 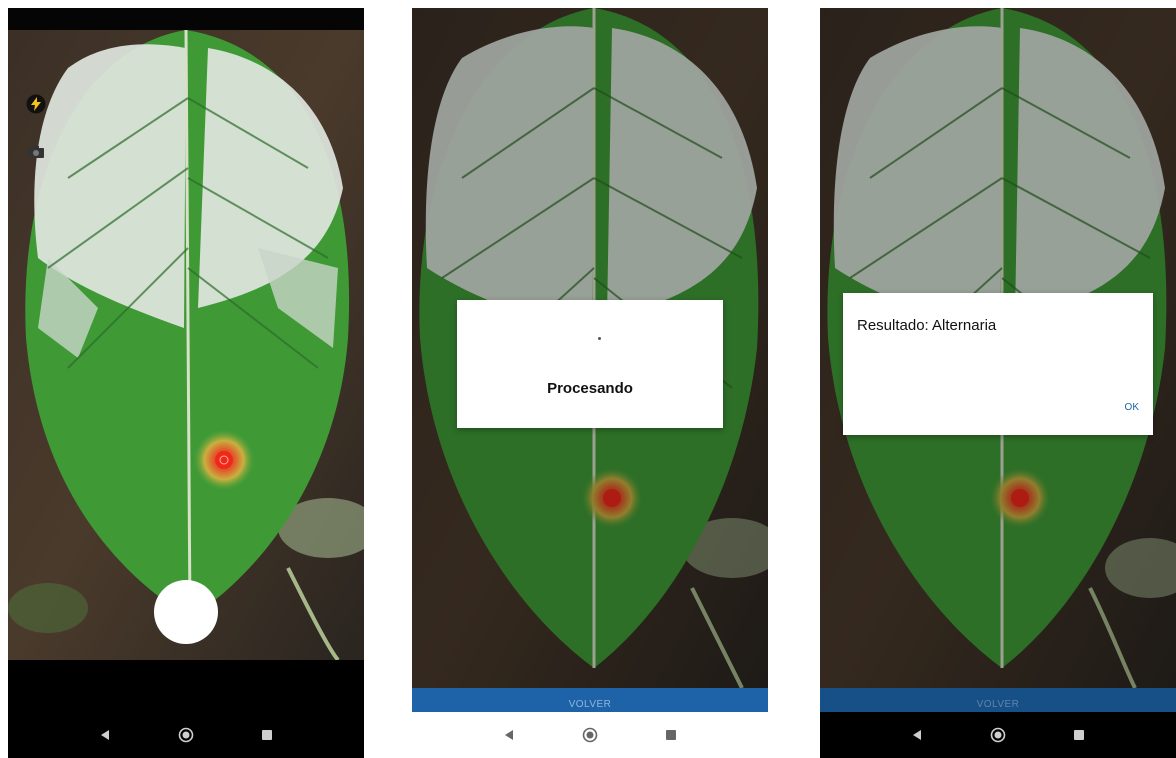 I want to click on shutter-button, so click(x=186, y=612).